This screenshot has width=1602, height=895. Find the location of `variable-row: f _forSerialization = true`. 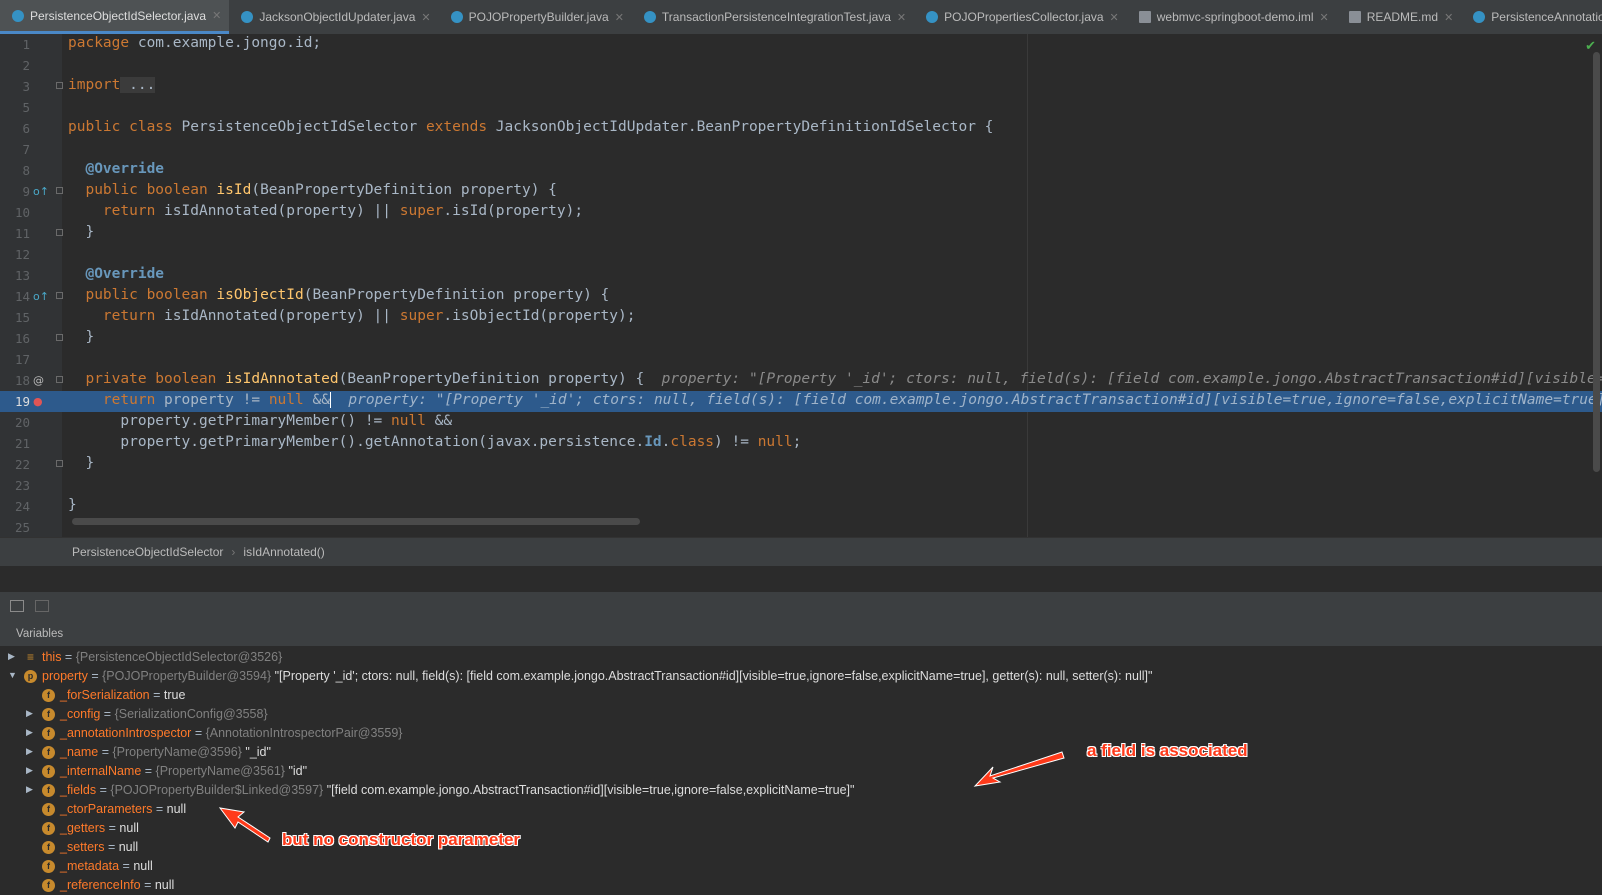

variable-row: f _forSerialization = true is located at coordinates (801, 695).